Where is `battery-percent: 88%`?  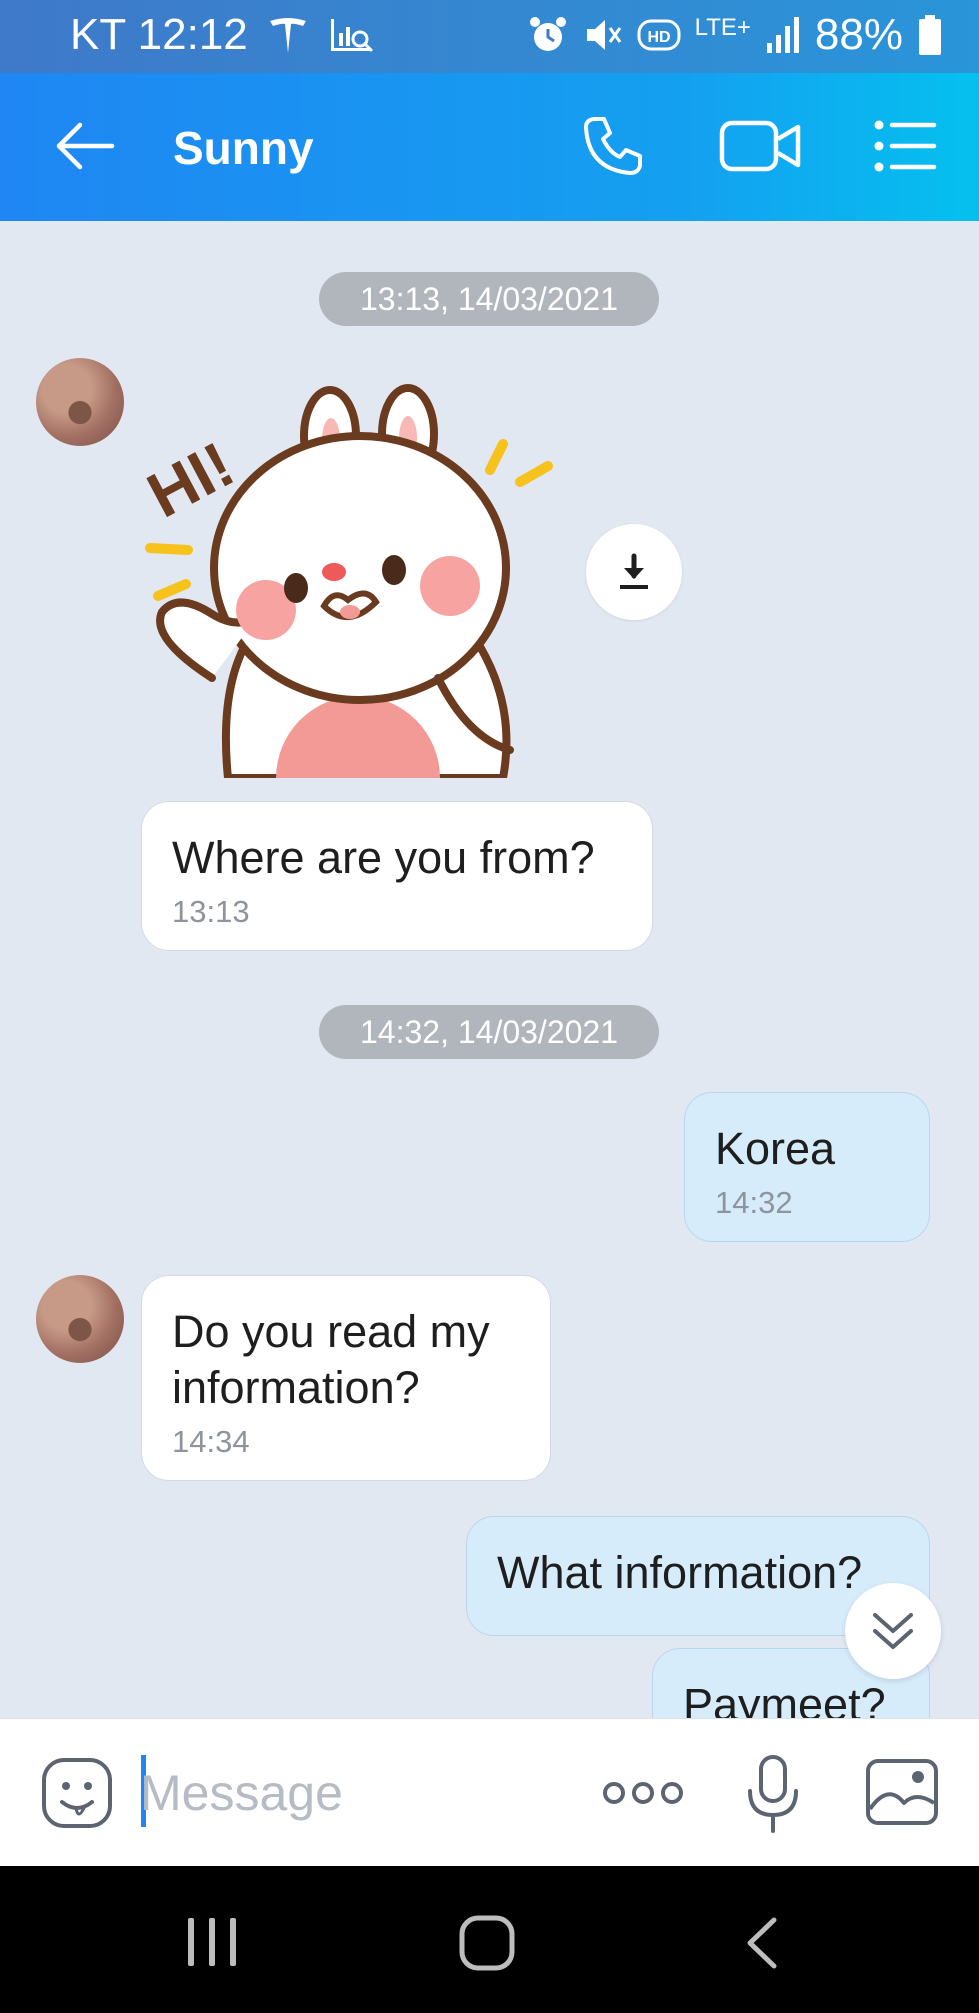
battery-percent: 88% is located at coordinates (858, 34).